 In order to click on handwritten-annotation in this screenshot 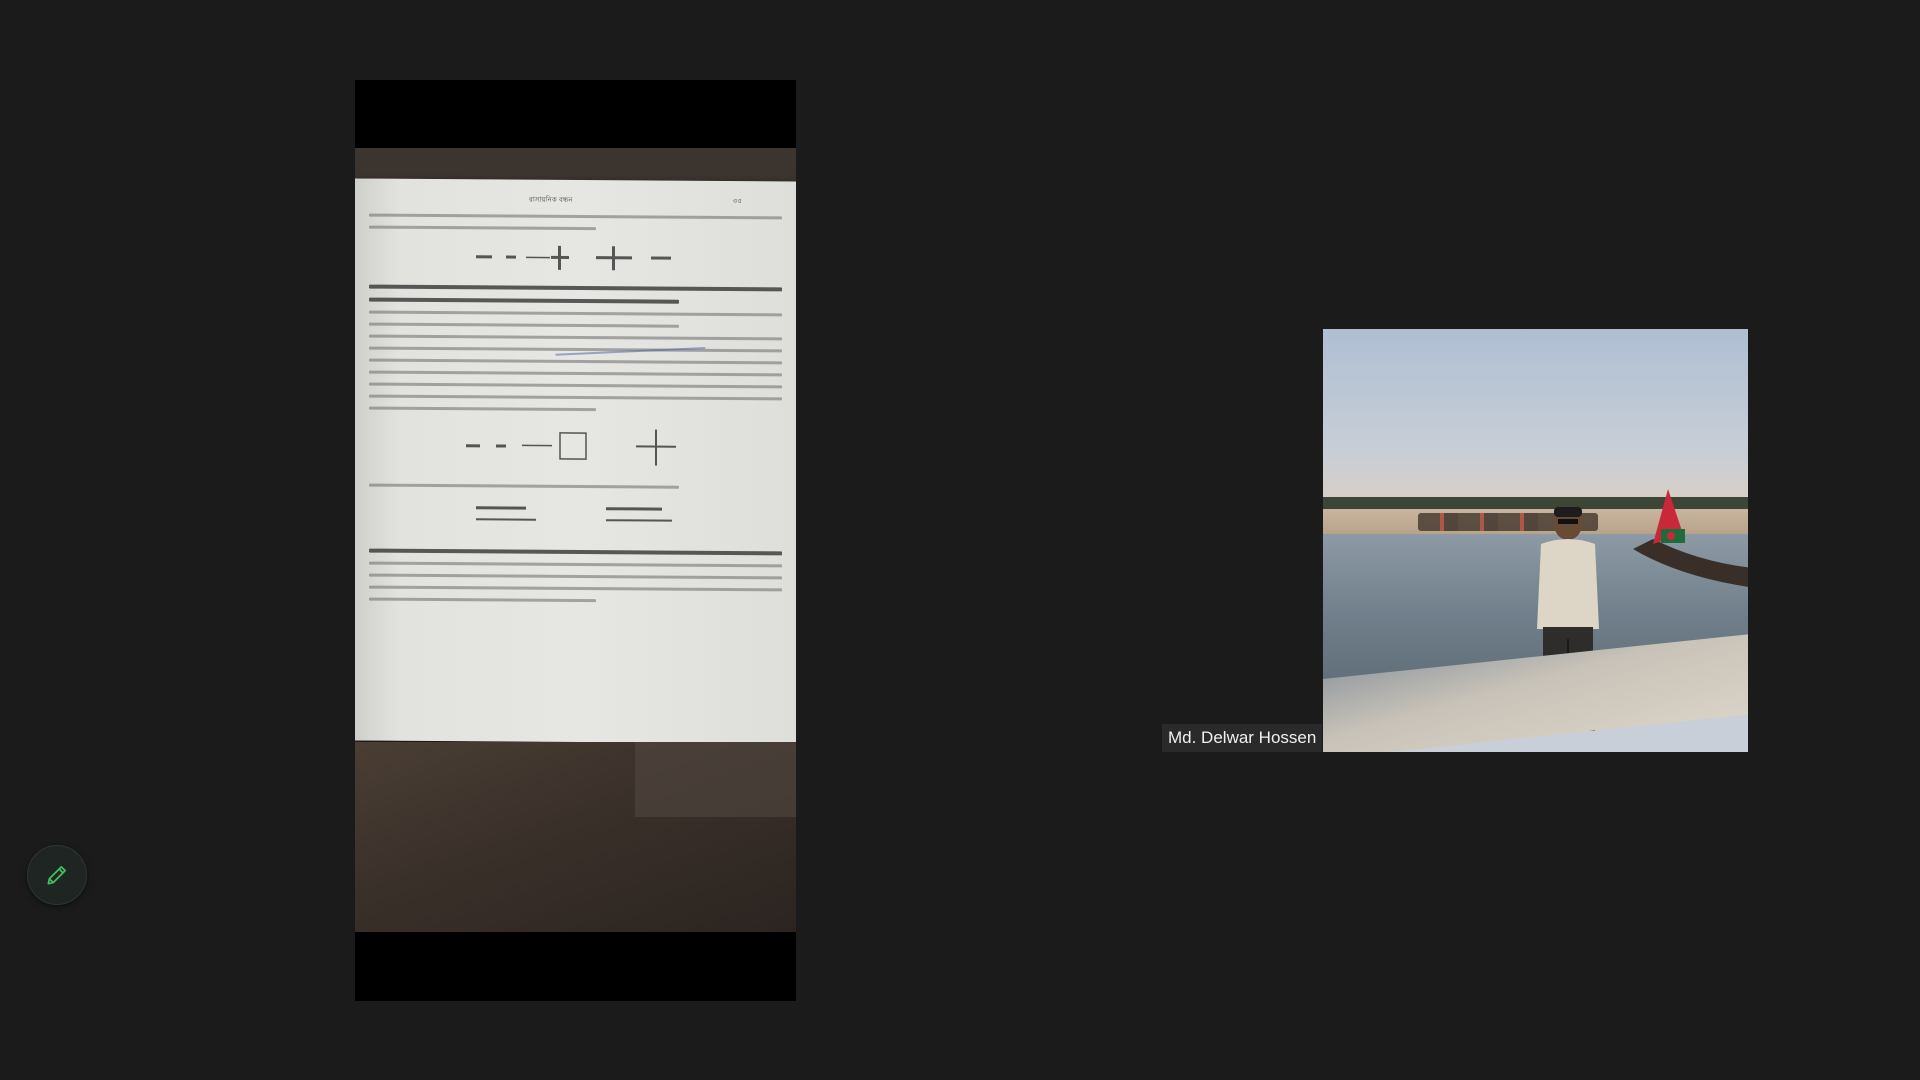, I will do `click(630, 343)`.